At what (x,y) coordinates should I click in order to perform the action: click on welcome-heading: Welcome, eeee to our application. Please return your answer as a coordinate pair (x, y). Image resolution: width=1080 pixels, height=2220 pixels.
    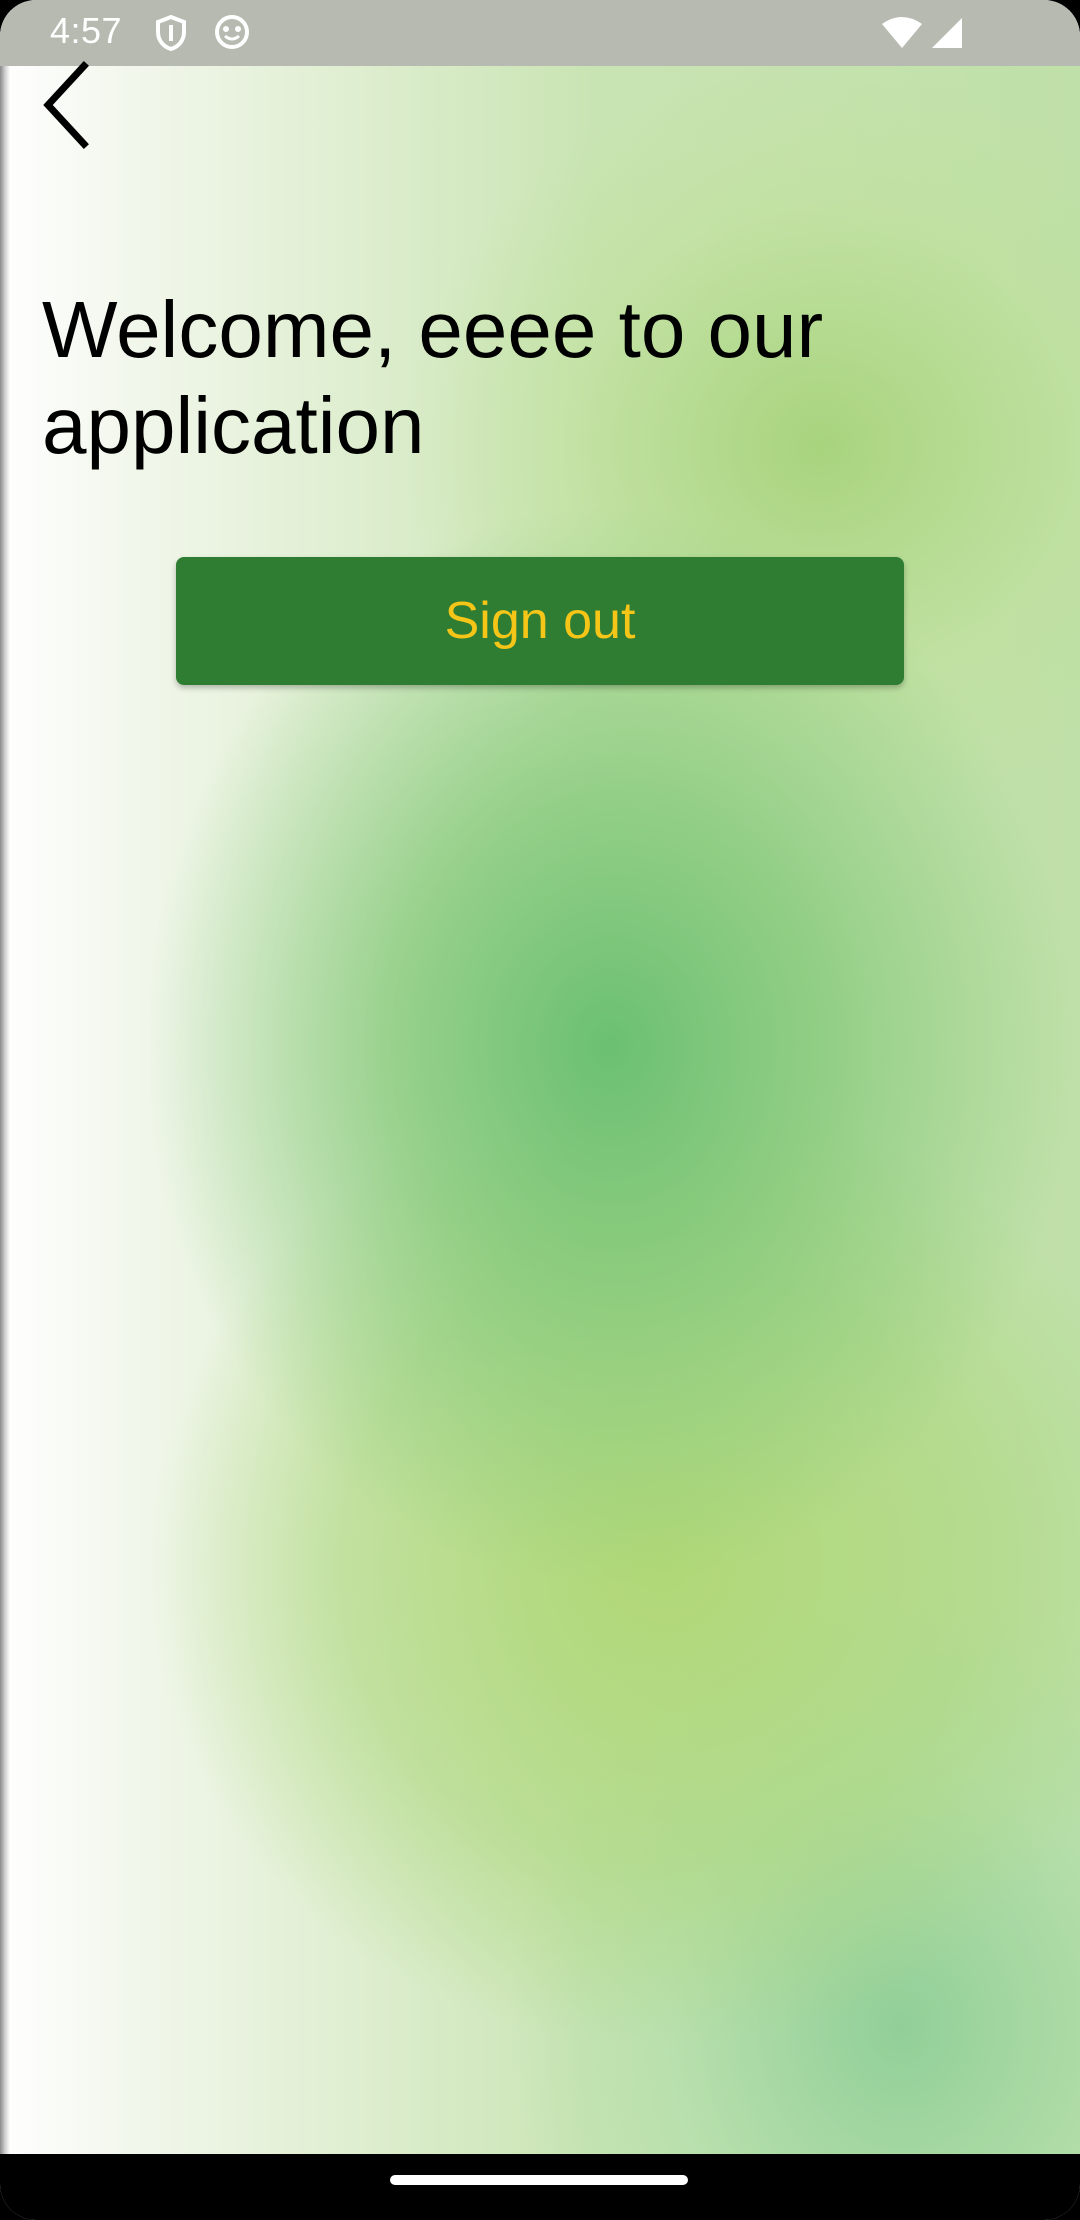
    Looking at the image, I should click on (433, 377).